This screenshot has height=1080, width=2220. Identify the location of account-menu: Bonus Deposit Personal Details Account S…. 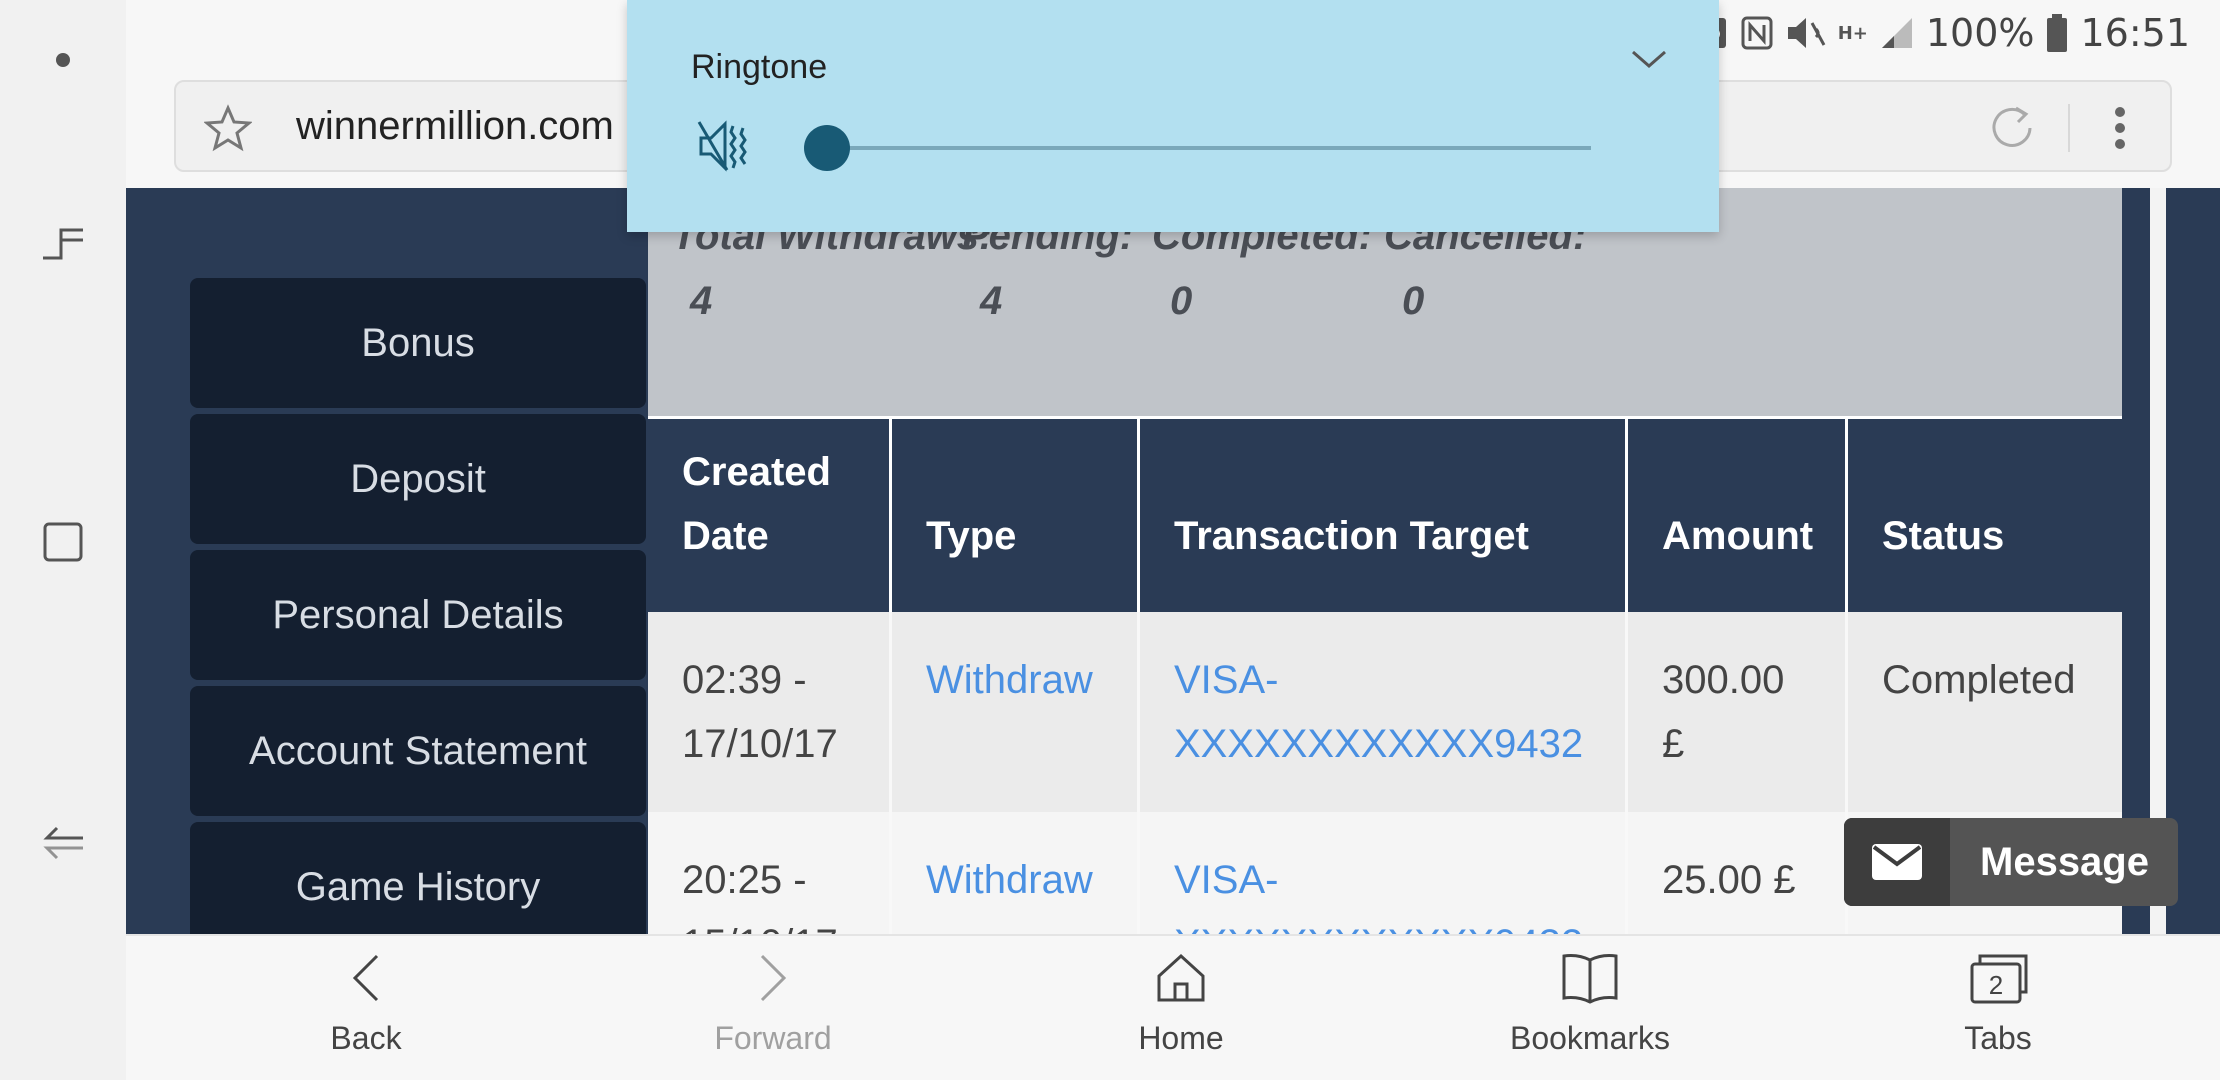
(418, 606).